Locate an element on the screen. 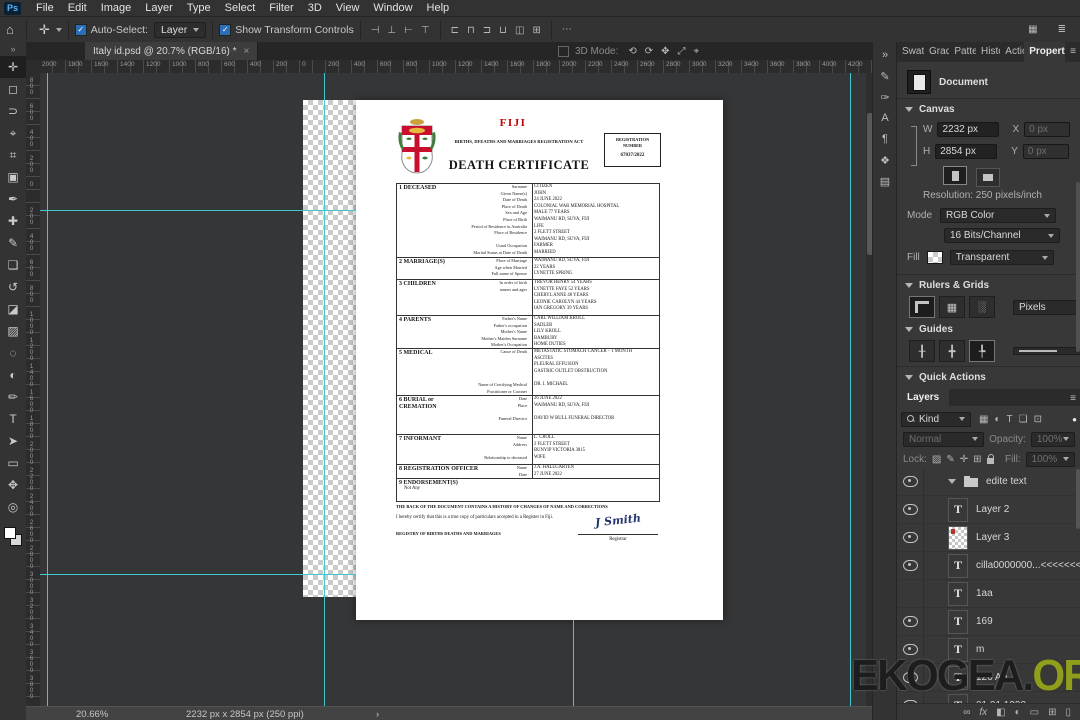 The width and height of the screenshot is (1080, 720). hand-tool: ✥ is located at coordinates (13, 485).